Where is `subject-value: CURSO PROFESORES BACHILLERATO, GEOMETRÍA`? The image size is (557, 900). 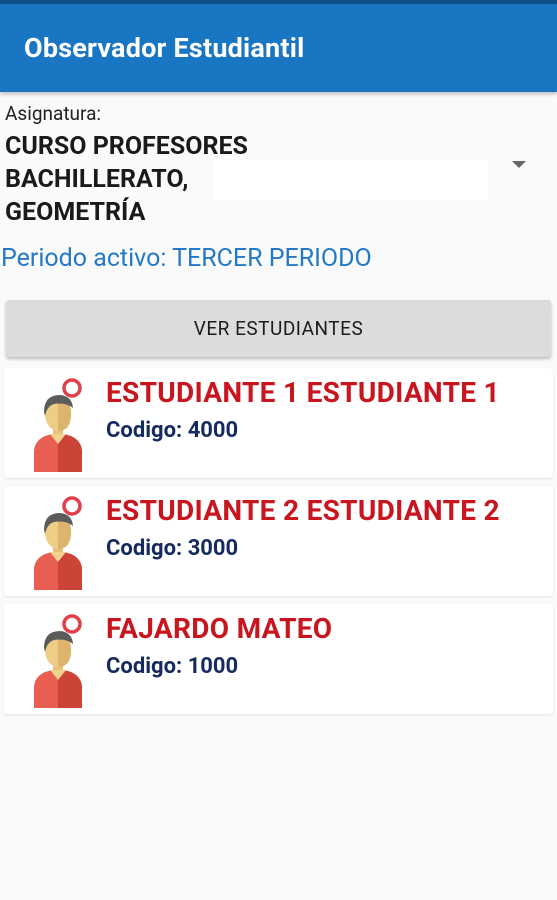 subject-value: CURSO PROFESORES BACHILLERATO, GEOMETRÍA is located at coordinates (126, 179).